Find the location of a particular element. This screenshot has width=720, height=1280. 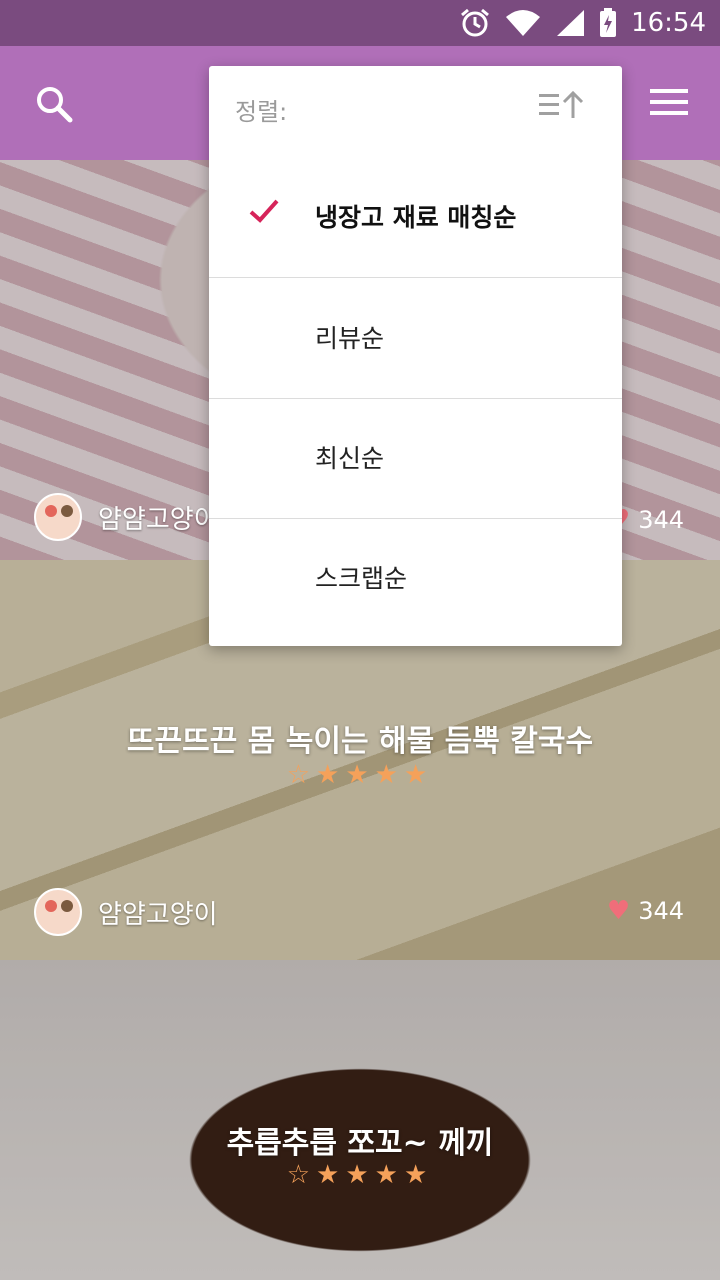

status-time: 16:54 is located at coordinates (668, 23).